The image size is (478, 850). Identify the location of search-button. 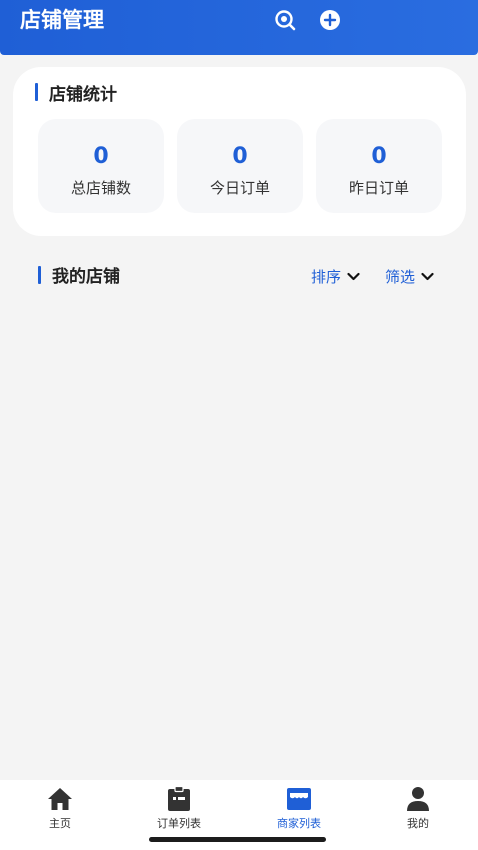
(285, 20).